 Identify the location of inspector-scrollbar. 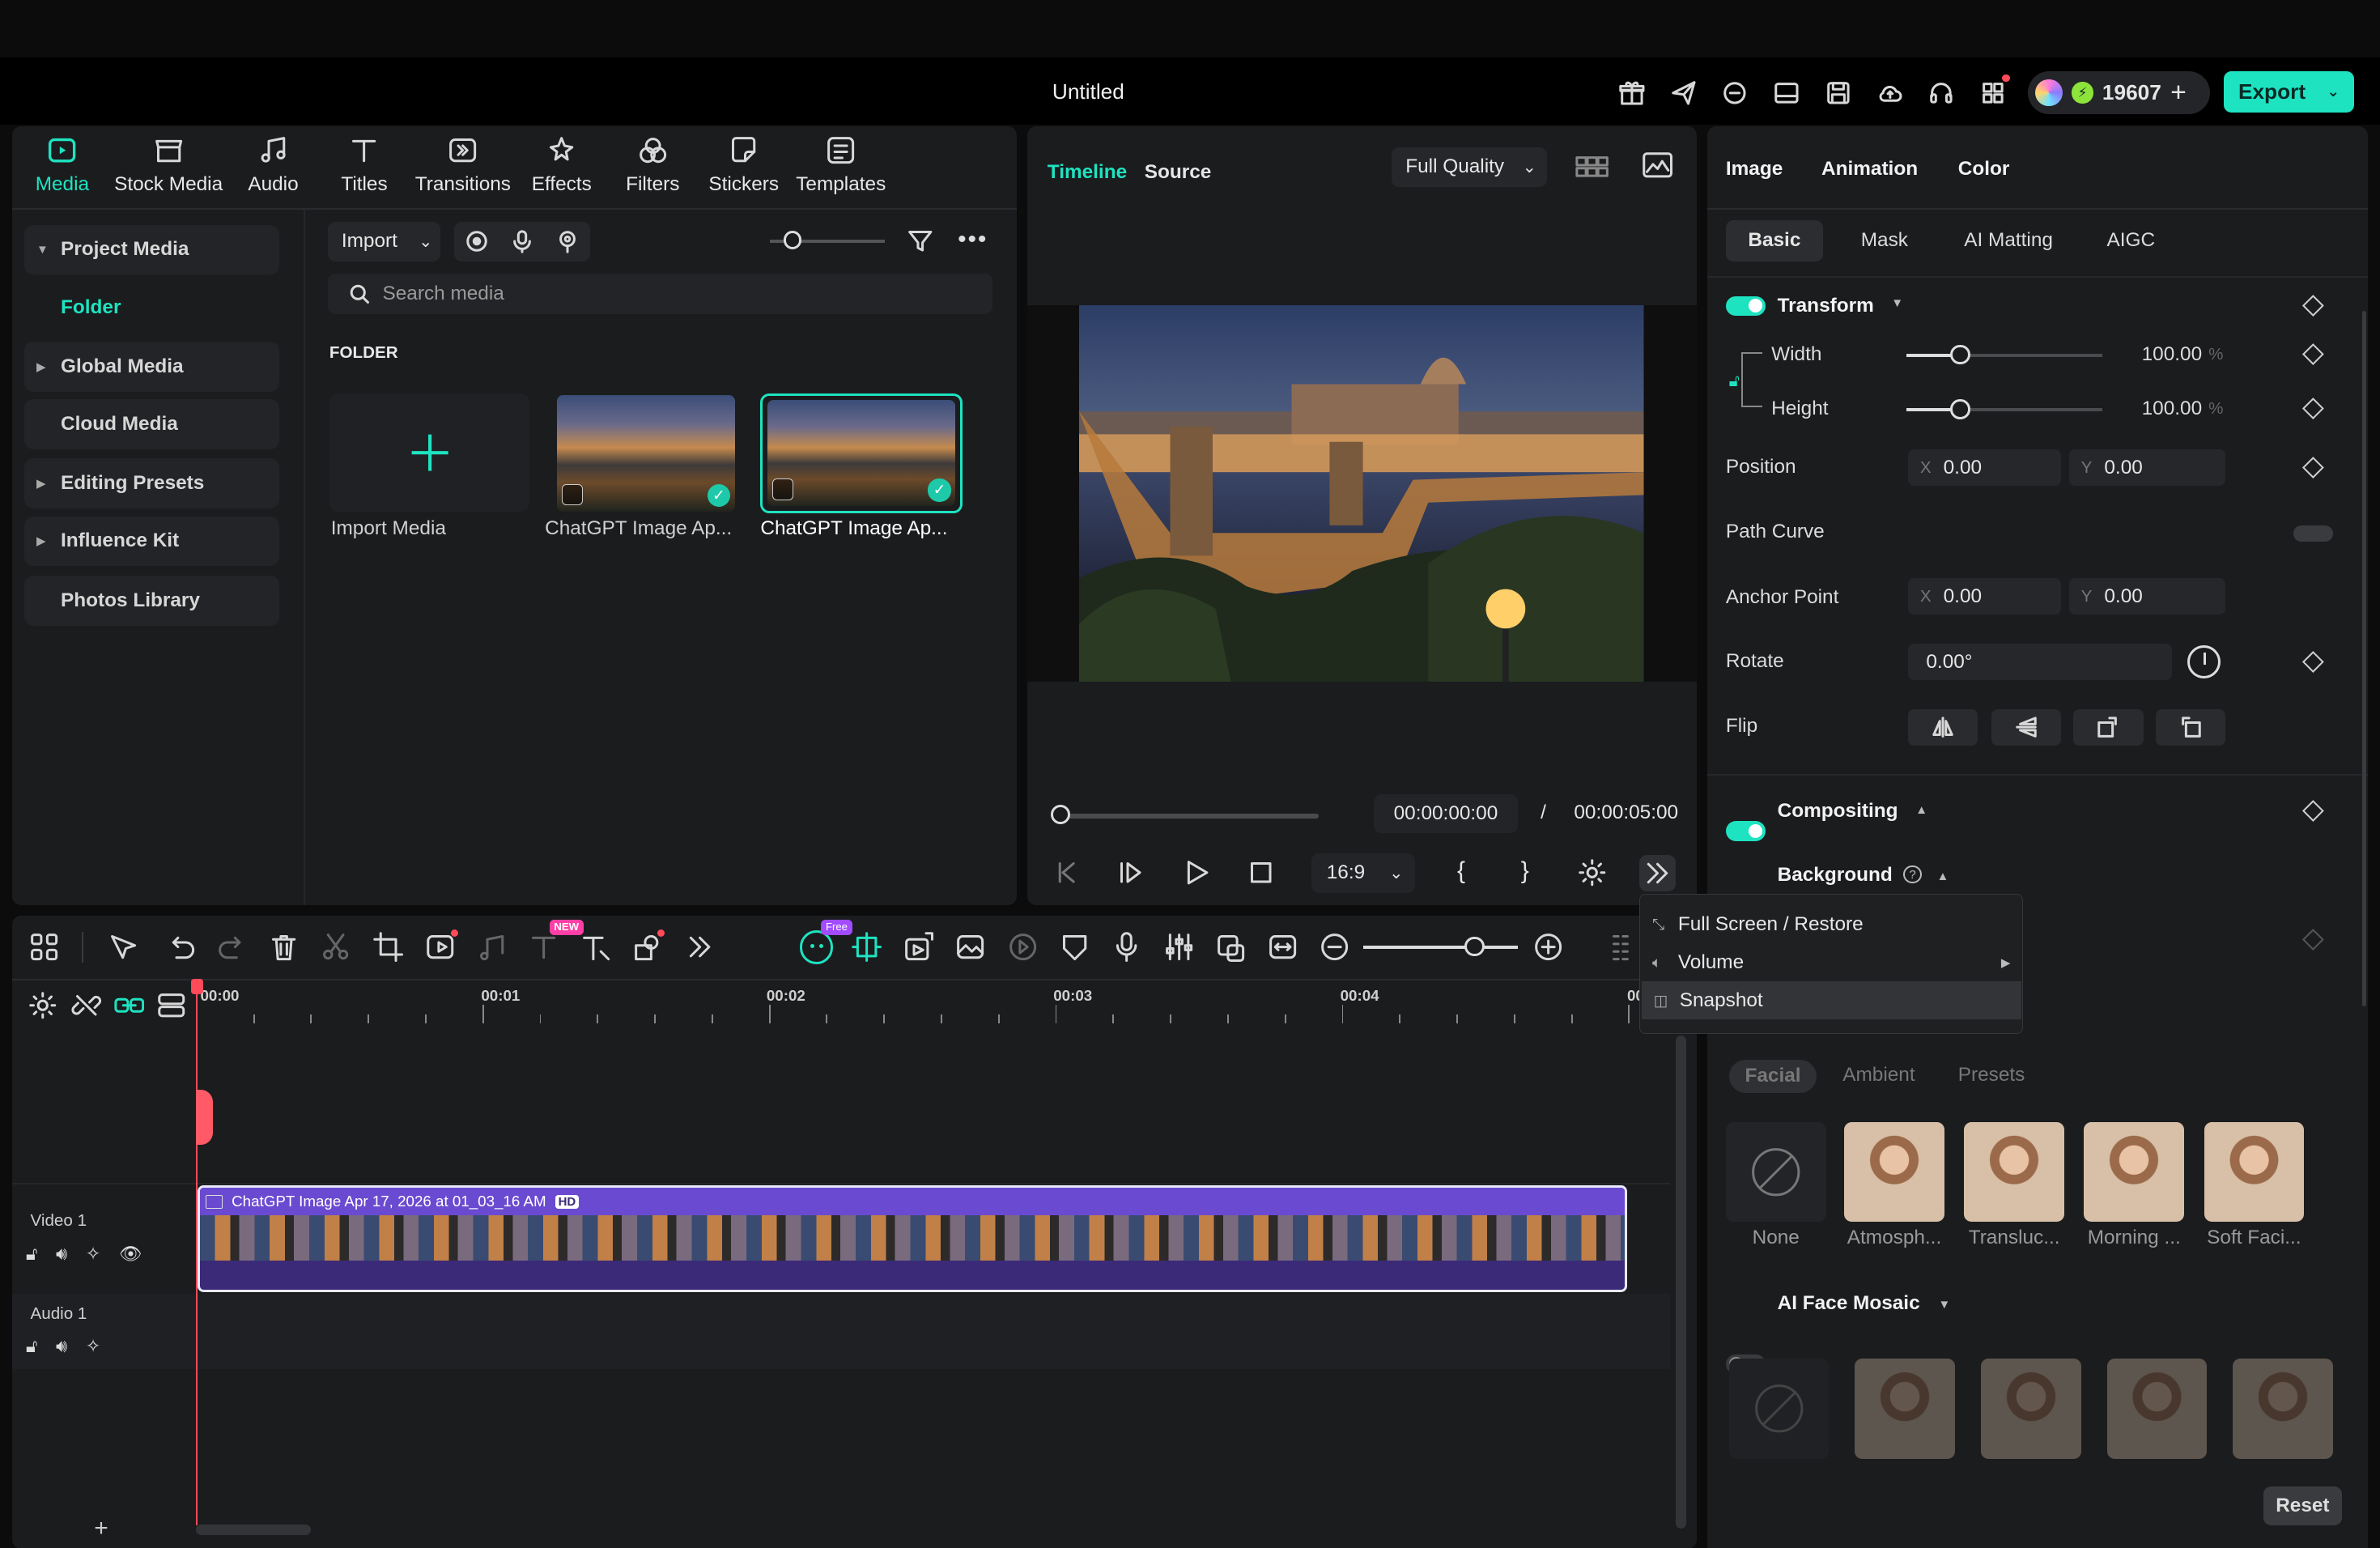
(2364, 659).